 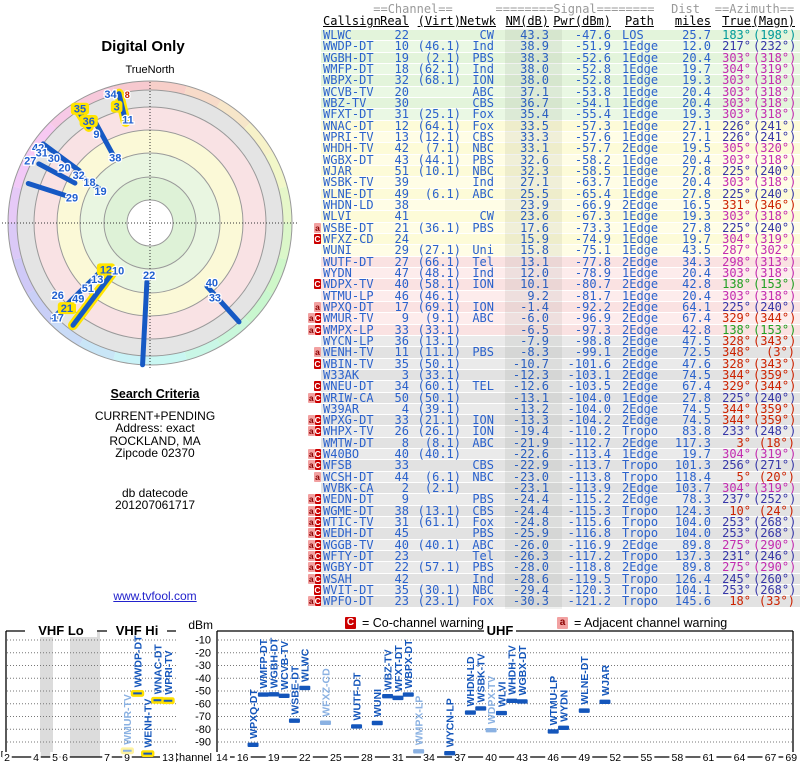 What do you see at coordinates (118, 271) in the screenshot?
I see `radar-channel-label: 10` at bounding box center [118, 271].